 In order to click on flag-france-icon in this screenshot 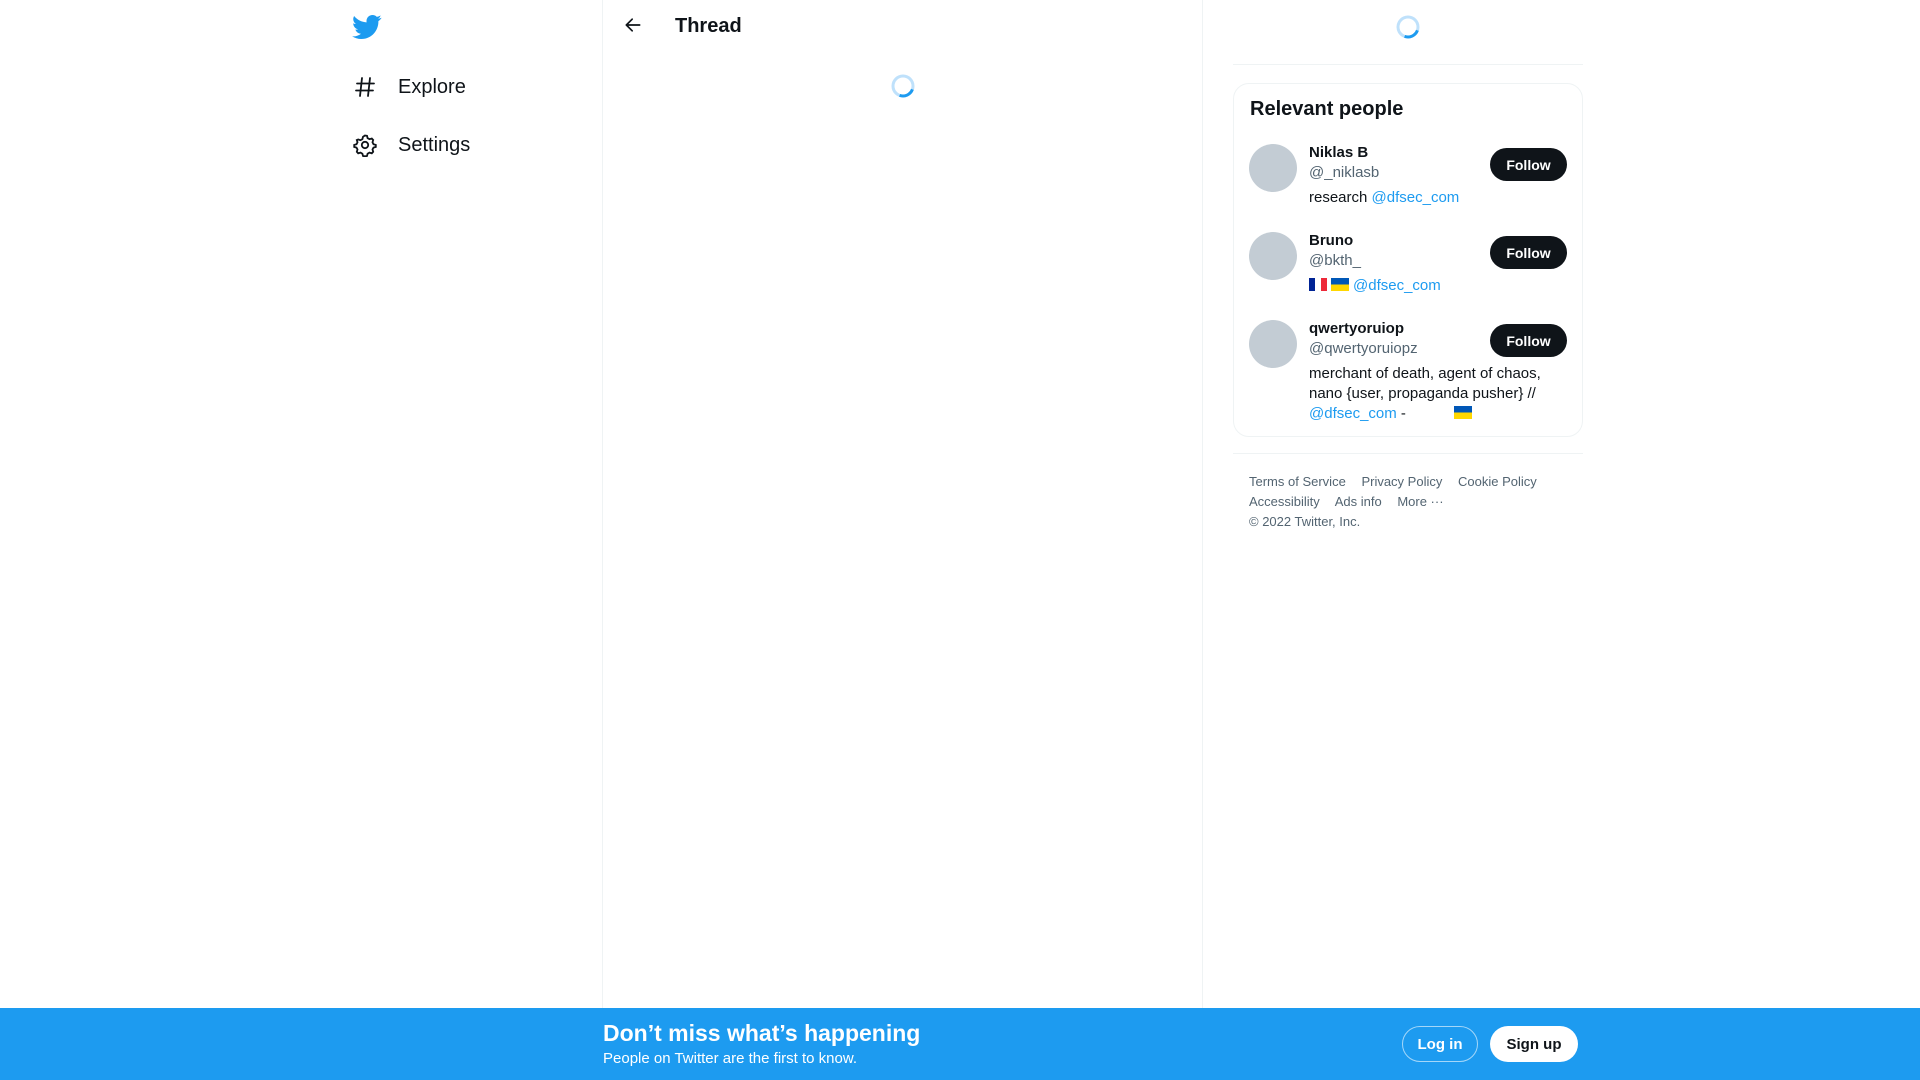, I will do `click(1318, 284)`.